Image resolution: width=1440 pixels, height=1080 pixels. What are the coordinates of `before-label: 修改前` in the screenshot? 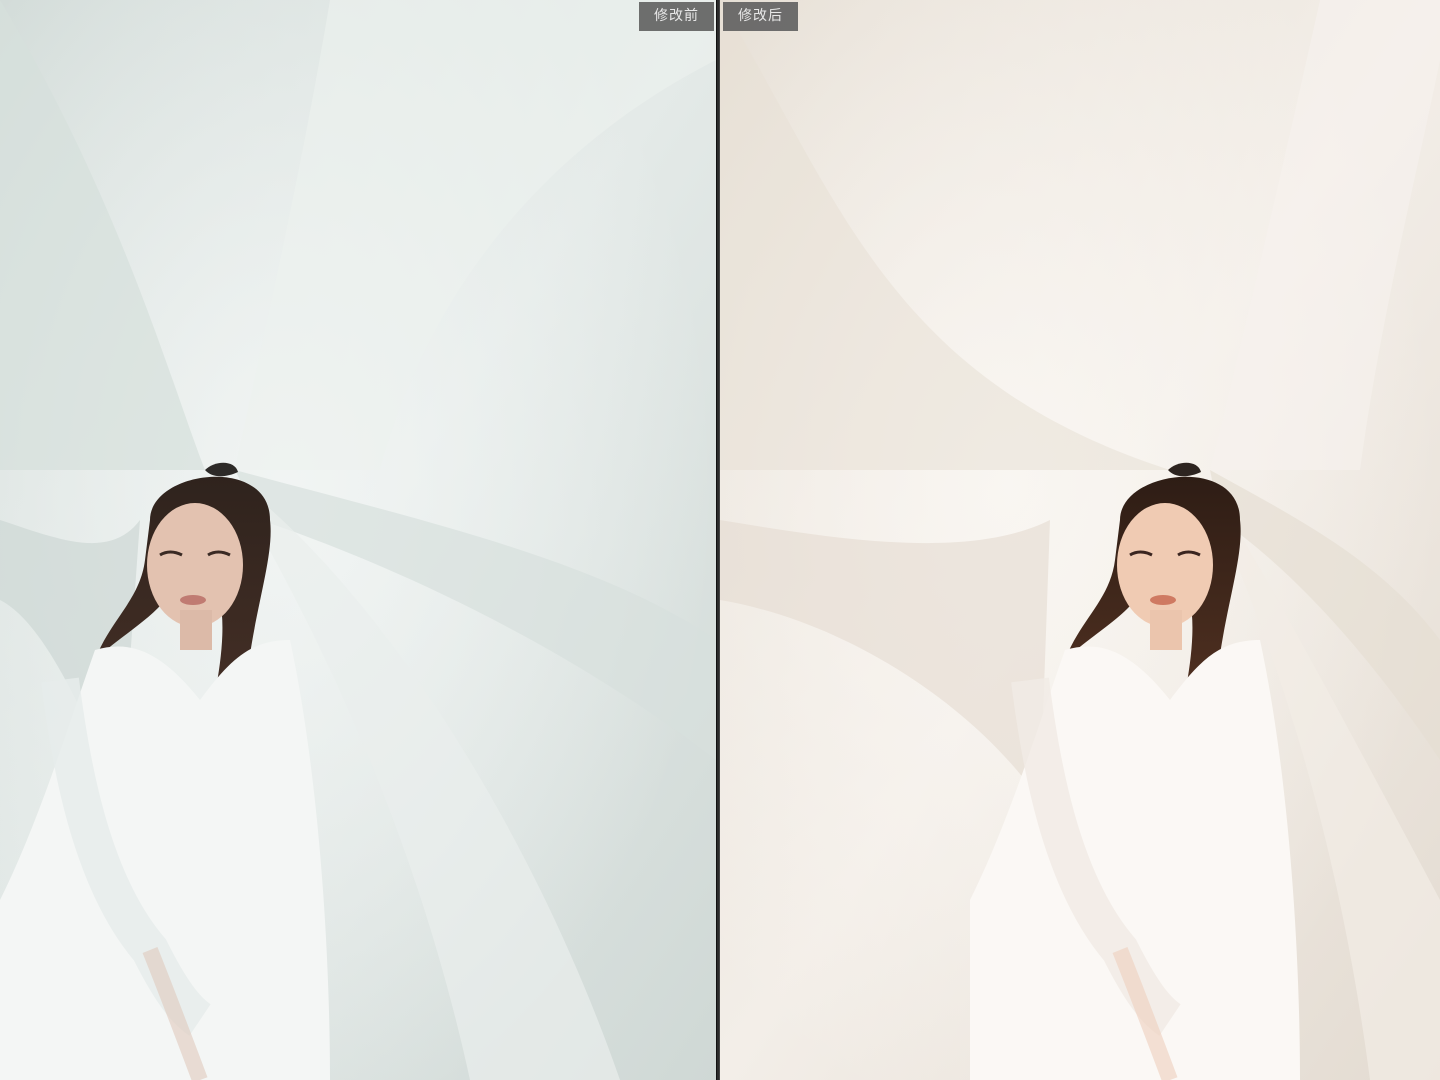 It's located at (676, 16).